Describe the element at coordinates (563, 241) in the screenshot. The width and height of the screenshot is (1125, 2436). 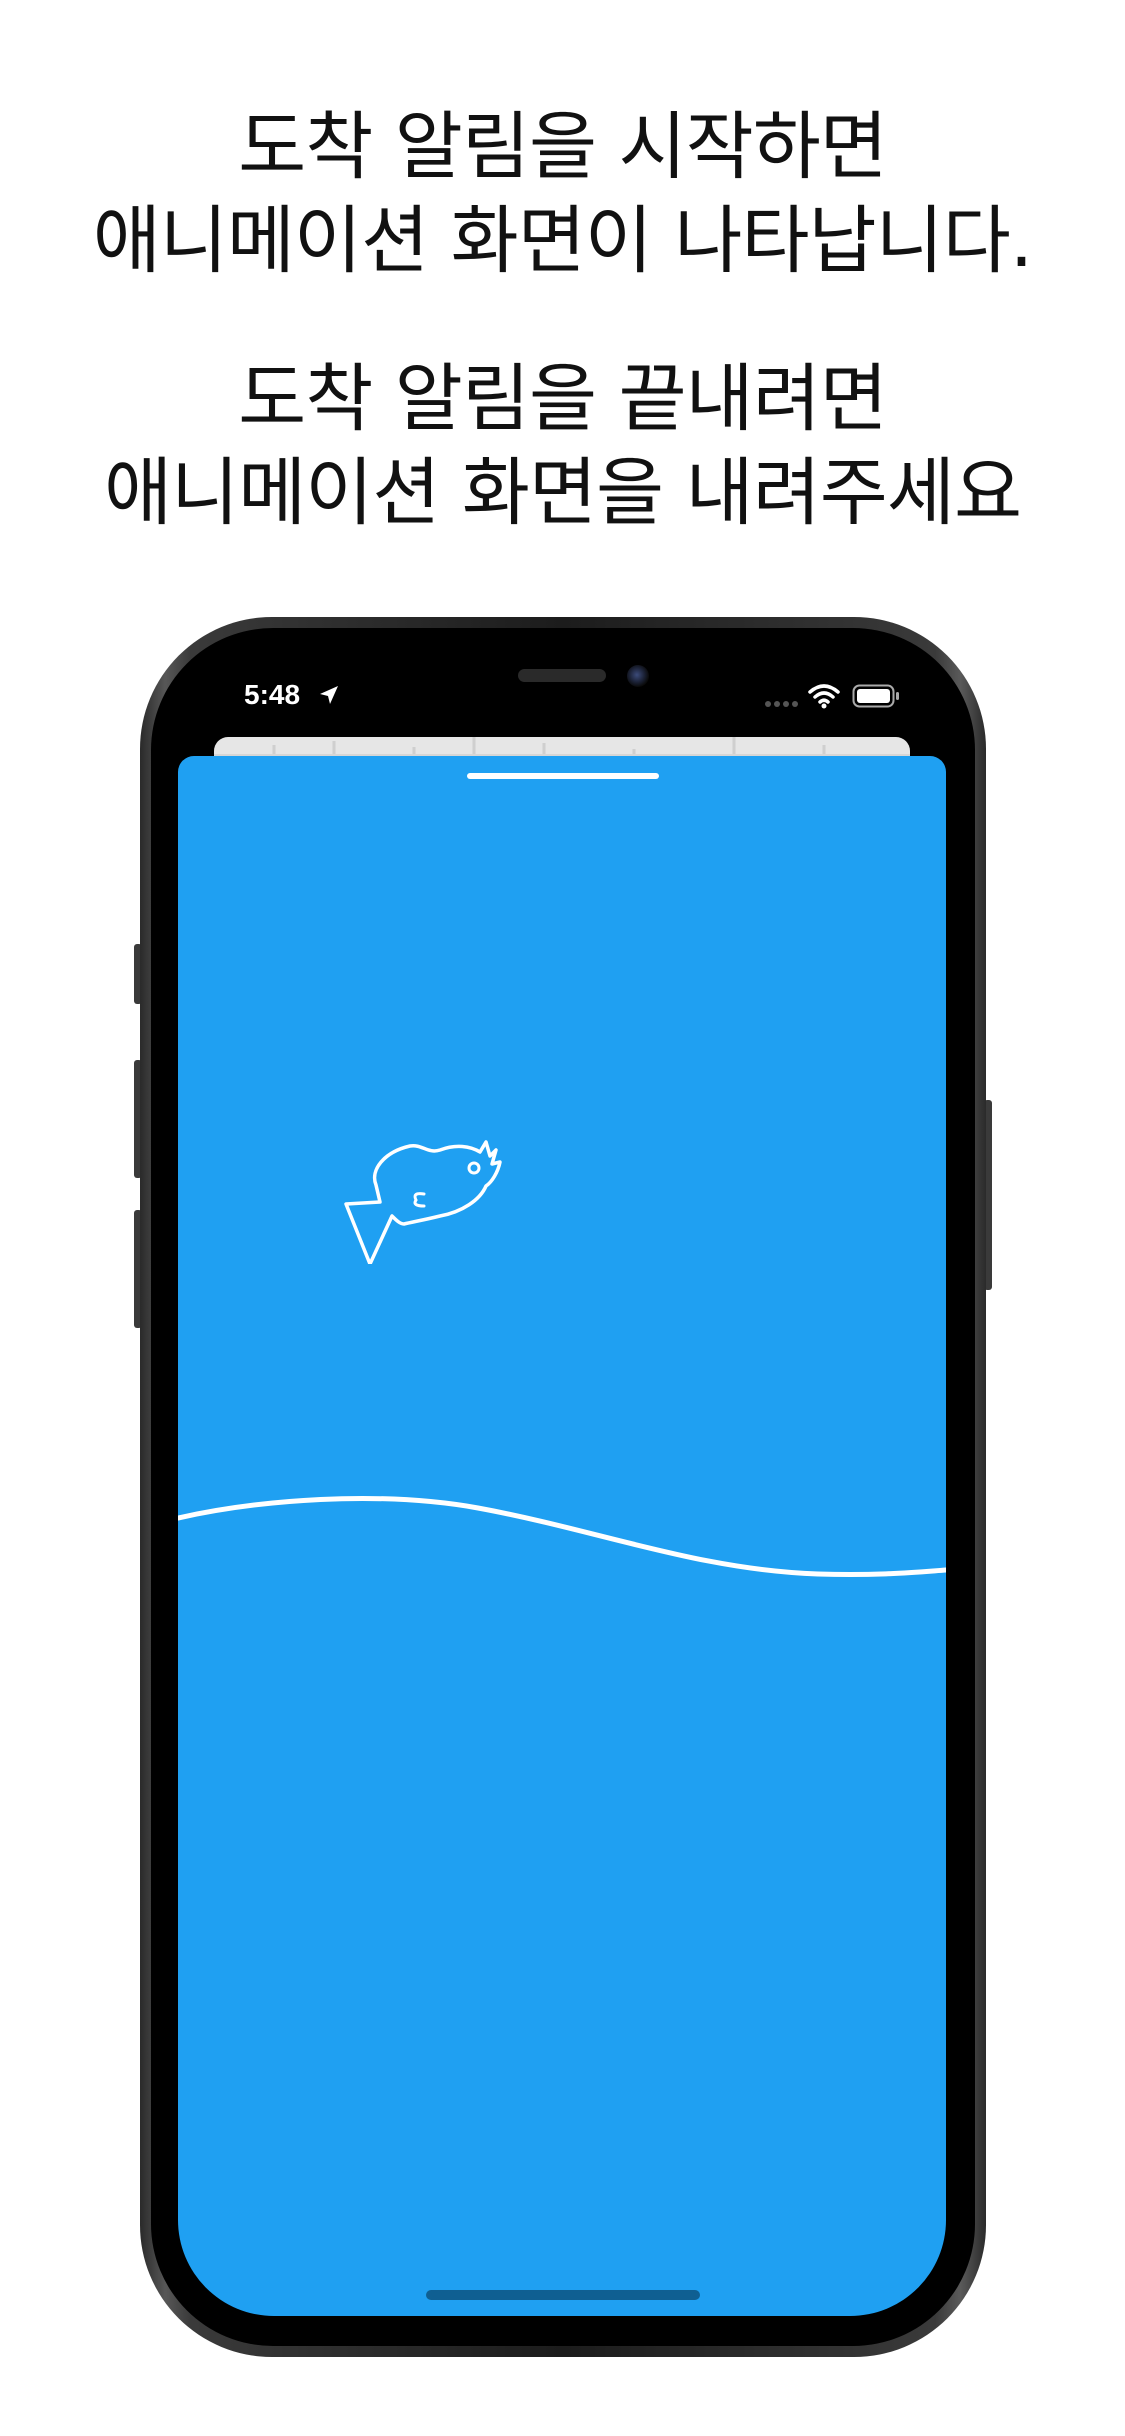
I see `caption-start-line-2: 애니메이션 화면이 나타납니다.` at that location.